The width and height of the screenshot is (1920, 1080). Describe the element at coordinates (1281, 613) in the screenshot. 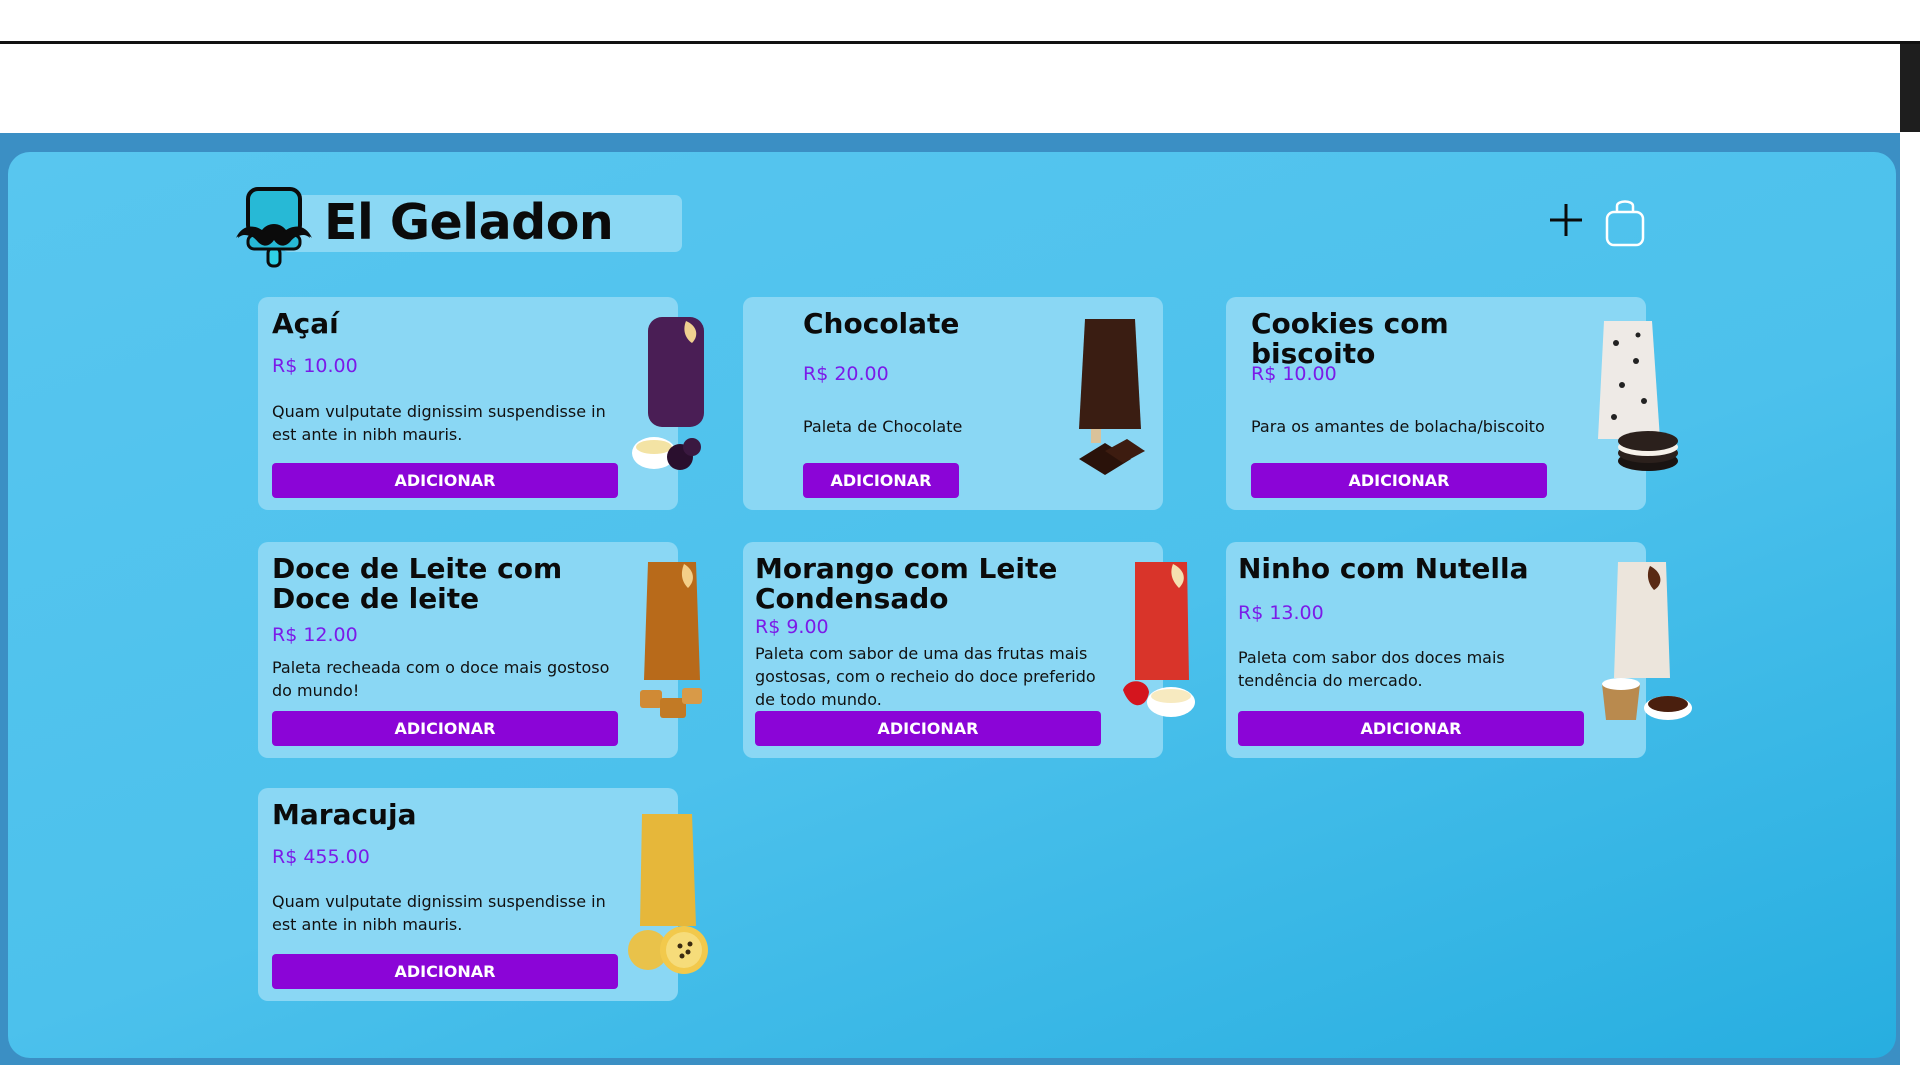

I see `product-price: R$ 13.00` at that location.